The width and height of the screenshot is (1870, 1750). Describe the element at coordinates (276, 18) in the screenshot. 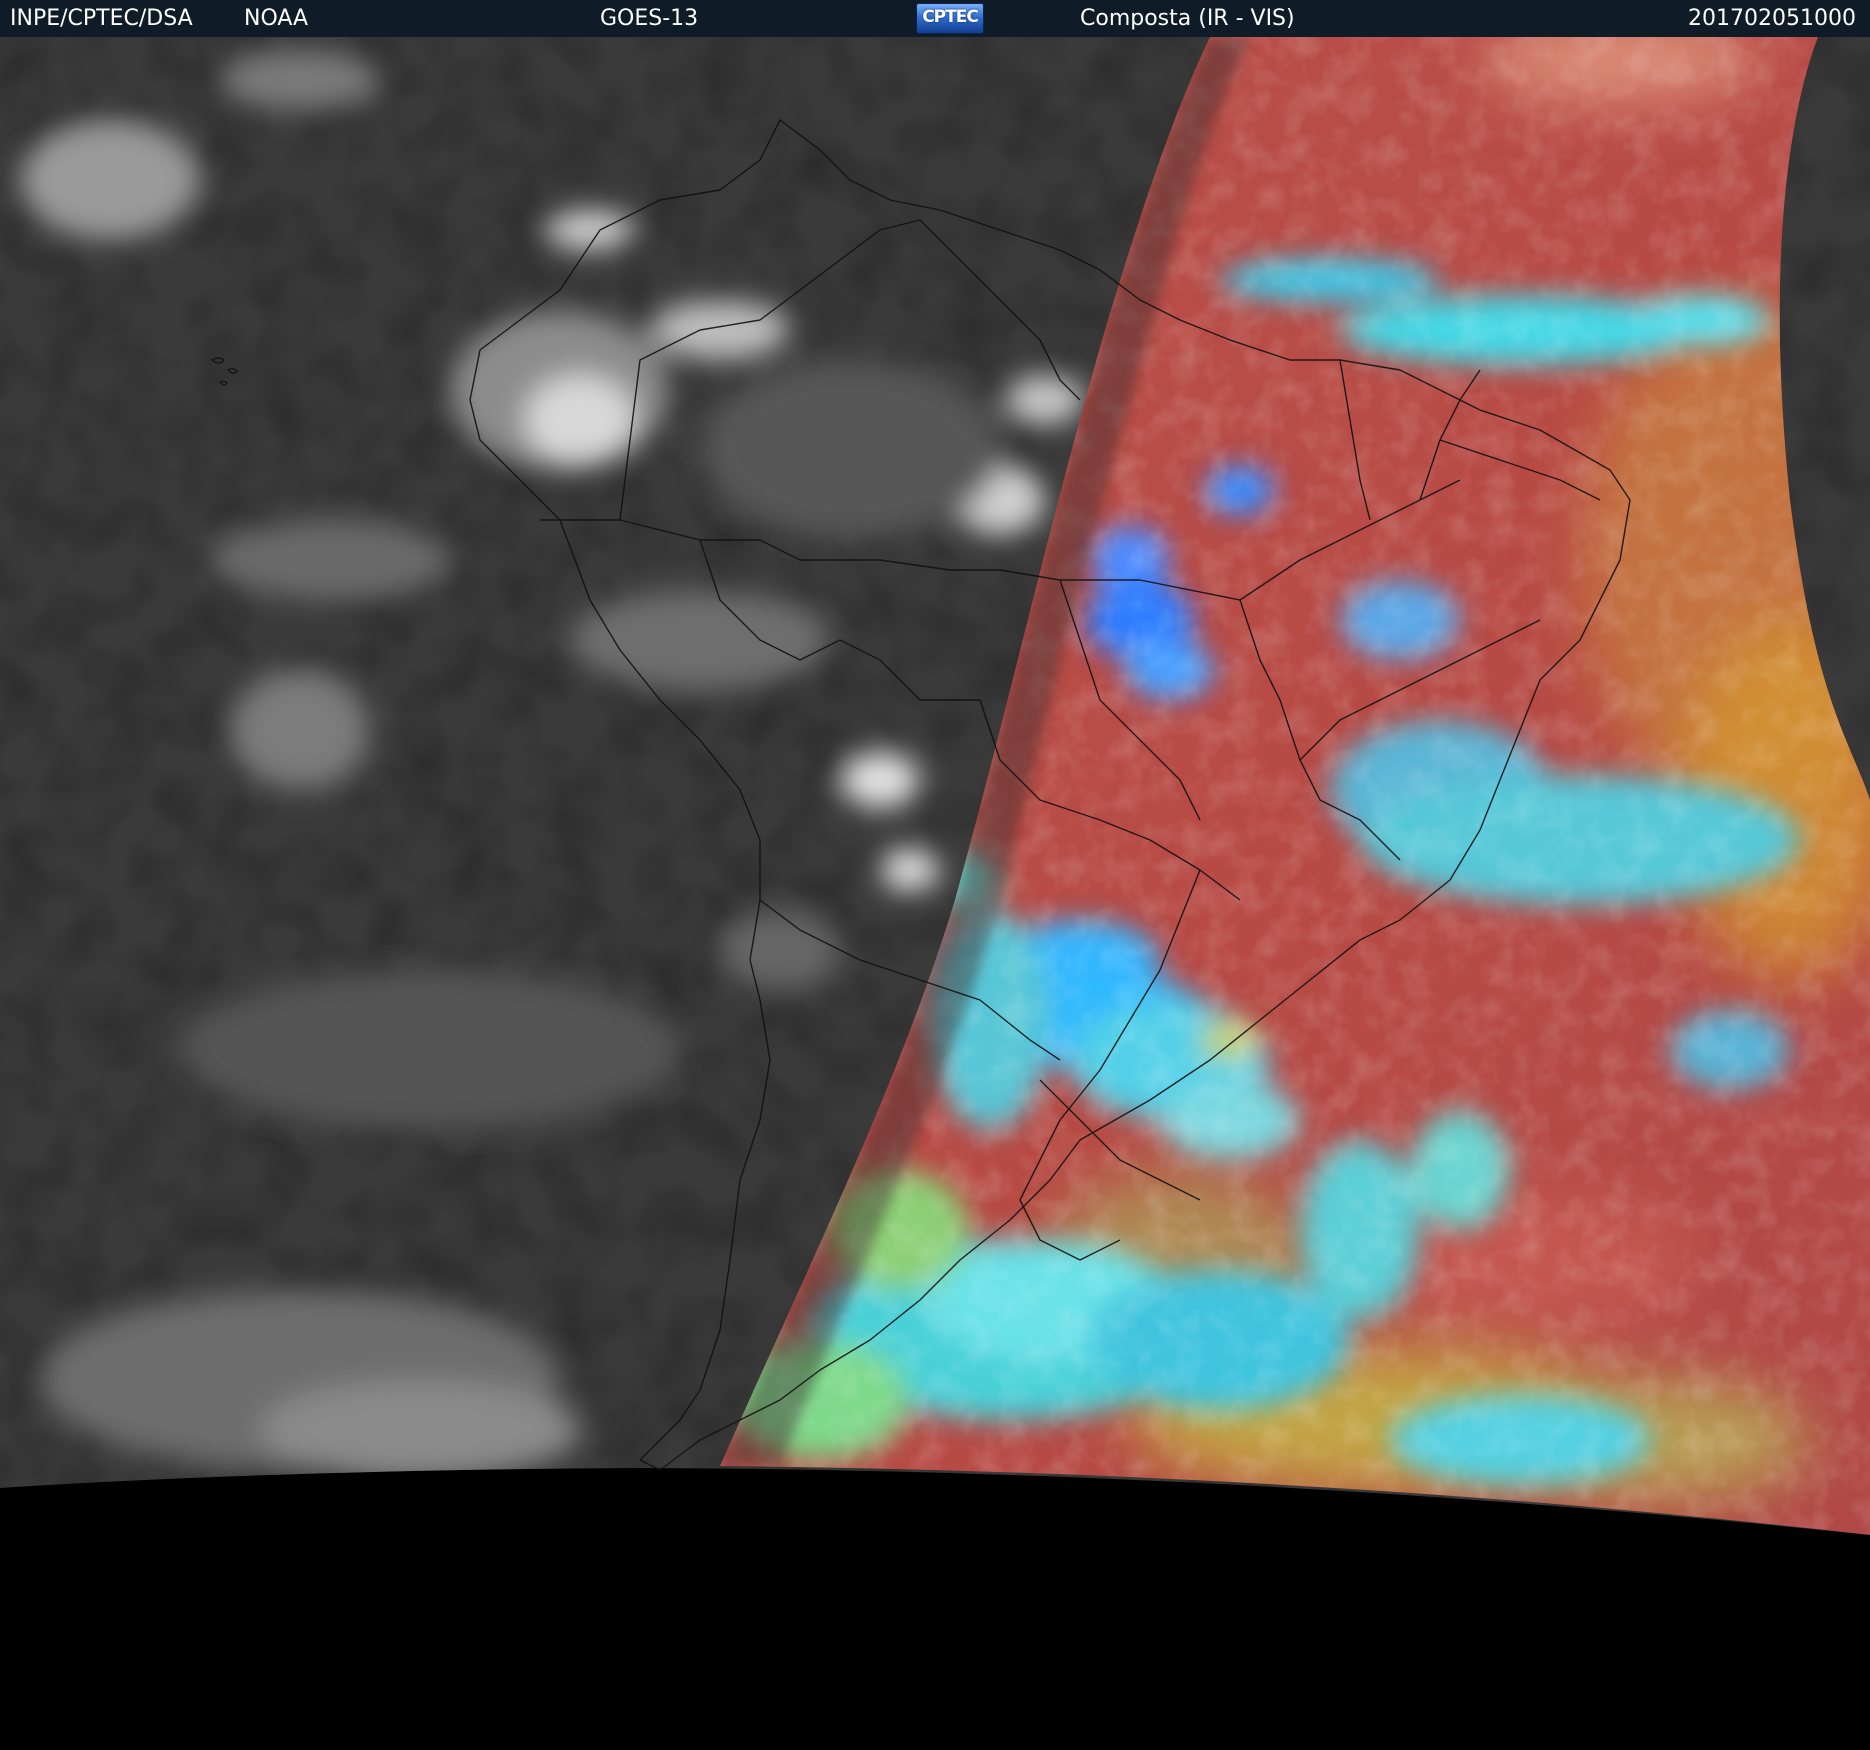

I see `source-label: NOAA` at that location.